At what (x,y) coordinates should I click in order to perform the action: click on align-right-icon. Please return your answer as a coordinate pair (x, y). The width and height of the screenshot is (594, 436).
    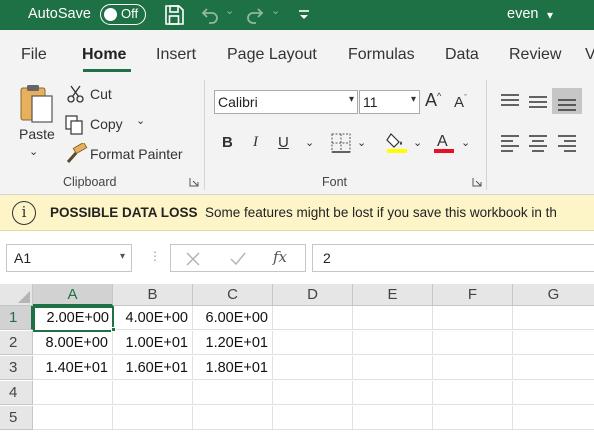
    Looking at the image, I should click on (567, 143).